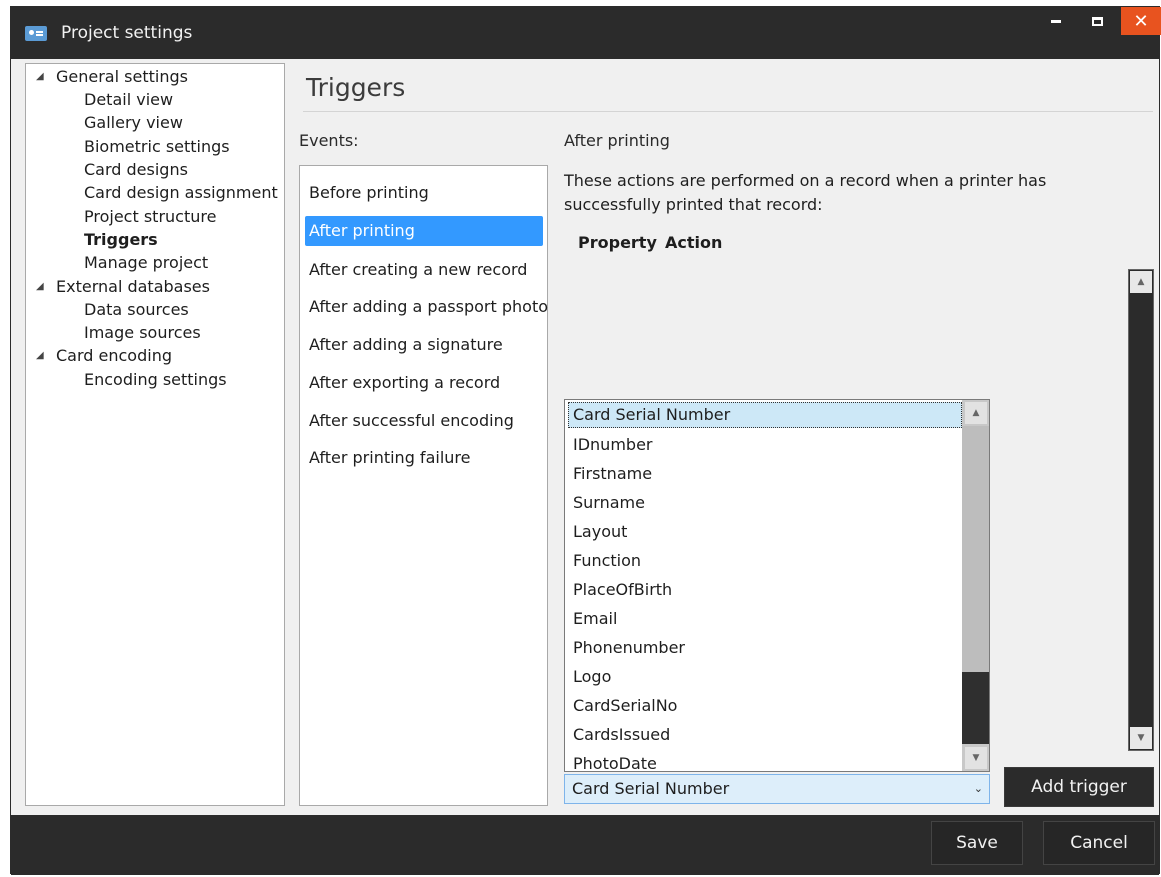 The width and height of the screenshot is (1161, 877). Describe the element at coordinates (592, 676) in the screenshot. I see `dropdown-option: Logo` at that location.